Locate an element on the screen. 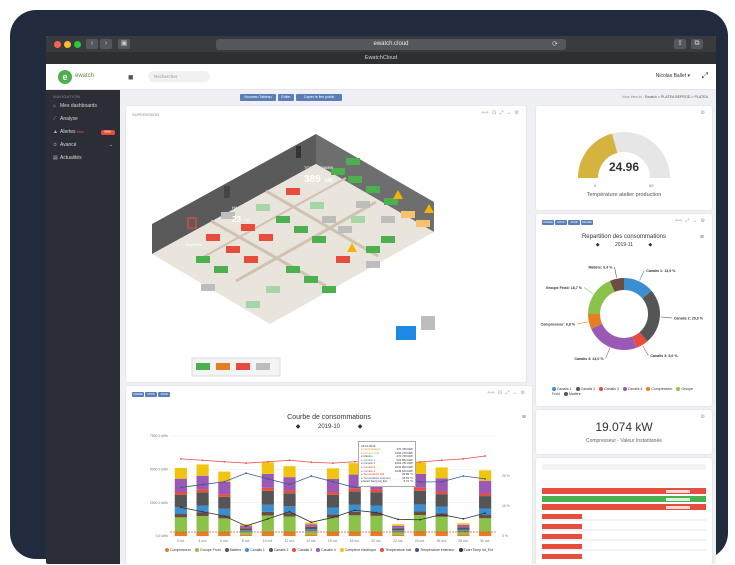 The image size is (735, 565). table-row is located at coordinates (562, 546).